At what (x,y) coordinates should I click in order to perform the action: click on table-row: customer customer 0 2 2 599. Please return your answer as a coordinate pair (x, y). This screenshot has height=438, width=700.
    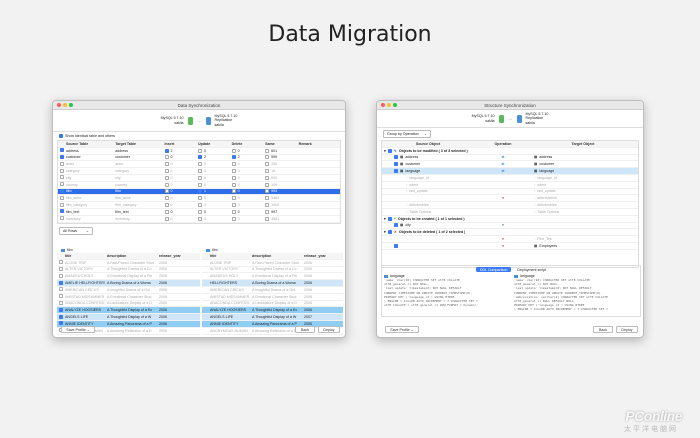
    Looking at the image, I should click on (199, 158).